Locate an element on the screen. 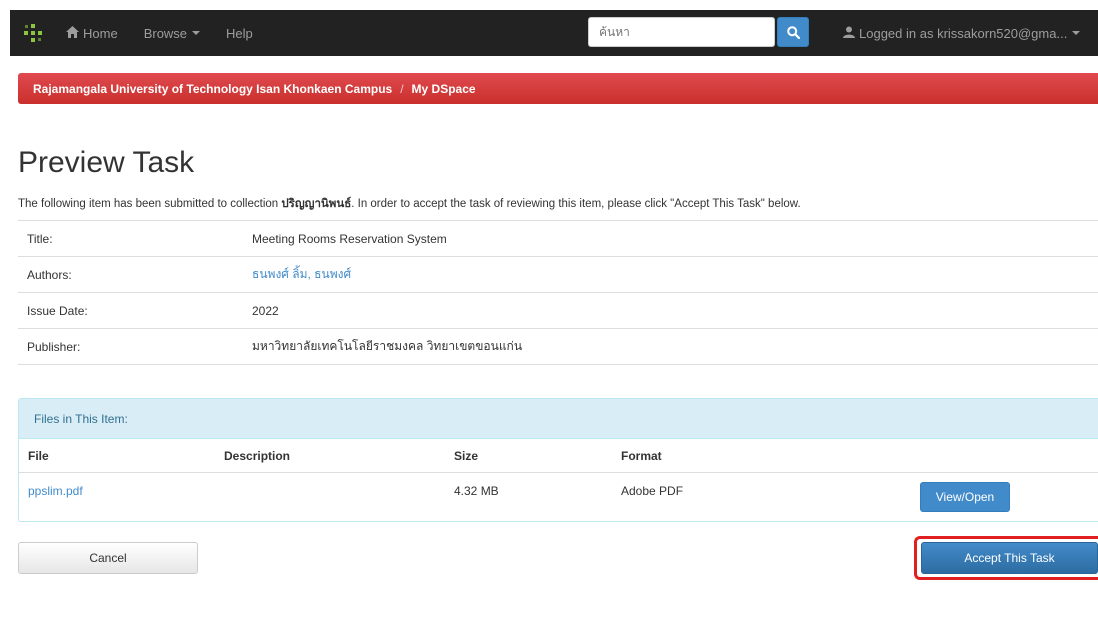 This screenshot has width=1098, height=620. file-link: ppslim.pdf is located at coordinates (55, 497).